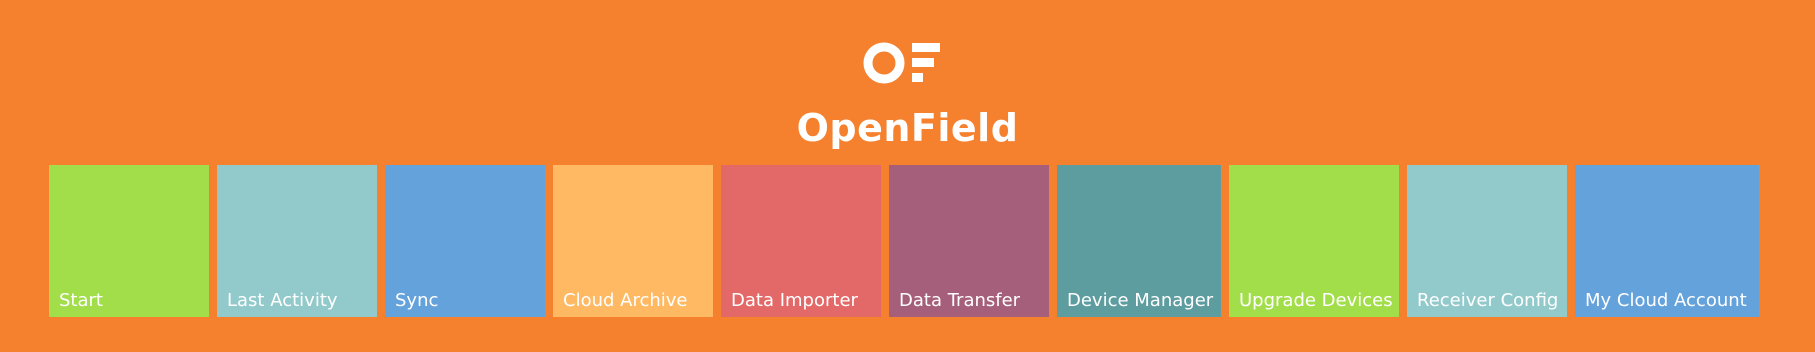 The image size is (1815, 352). Describe the element at coordinates (960, 300) in the screenshot. I see `tile-label: Data Transfer` at that location.